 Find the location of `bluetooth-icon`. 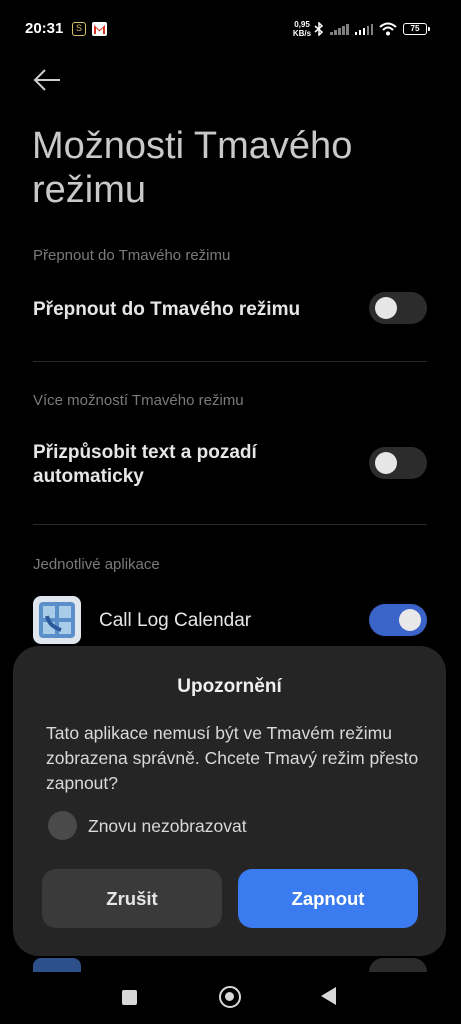

bluetooth-icon is located at coordinates (319, 29).